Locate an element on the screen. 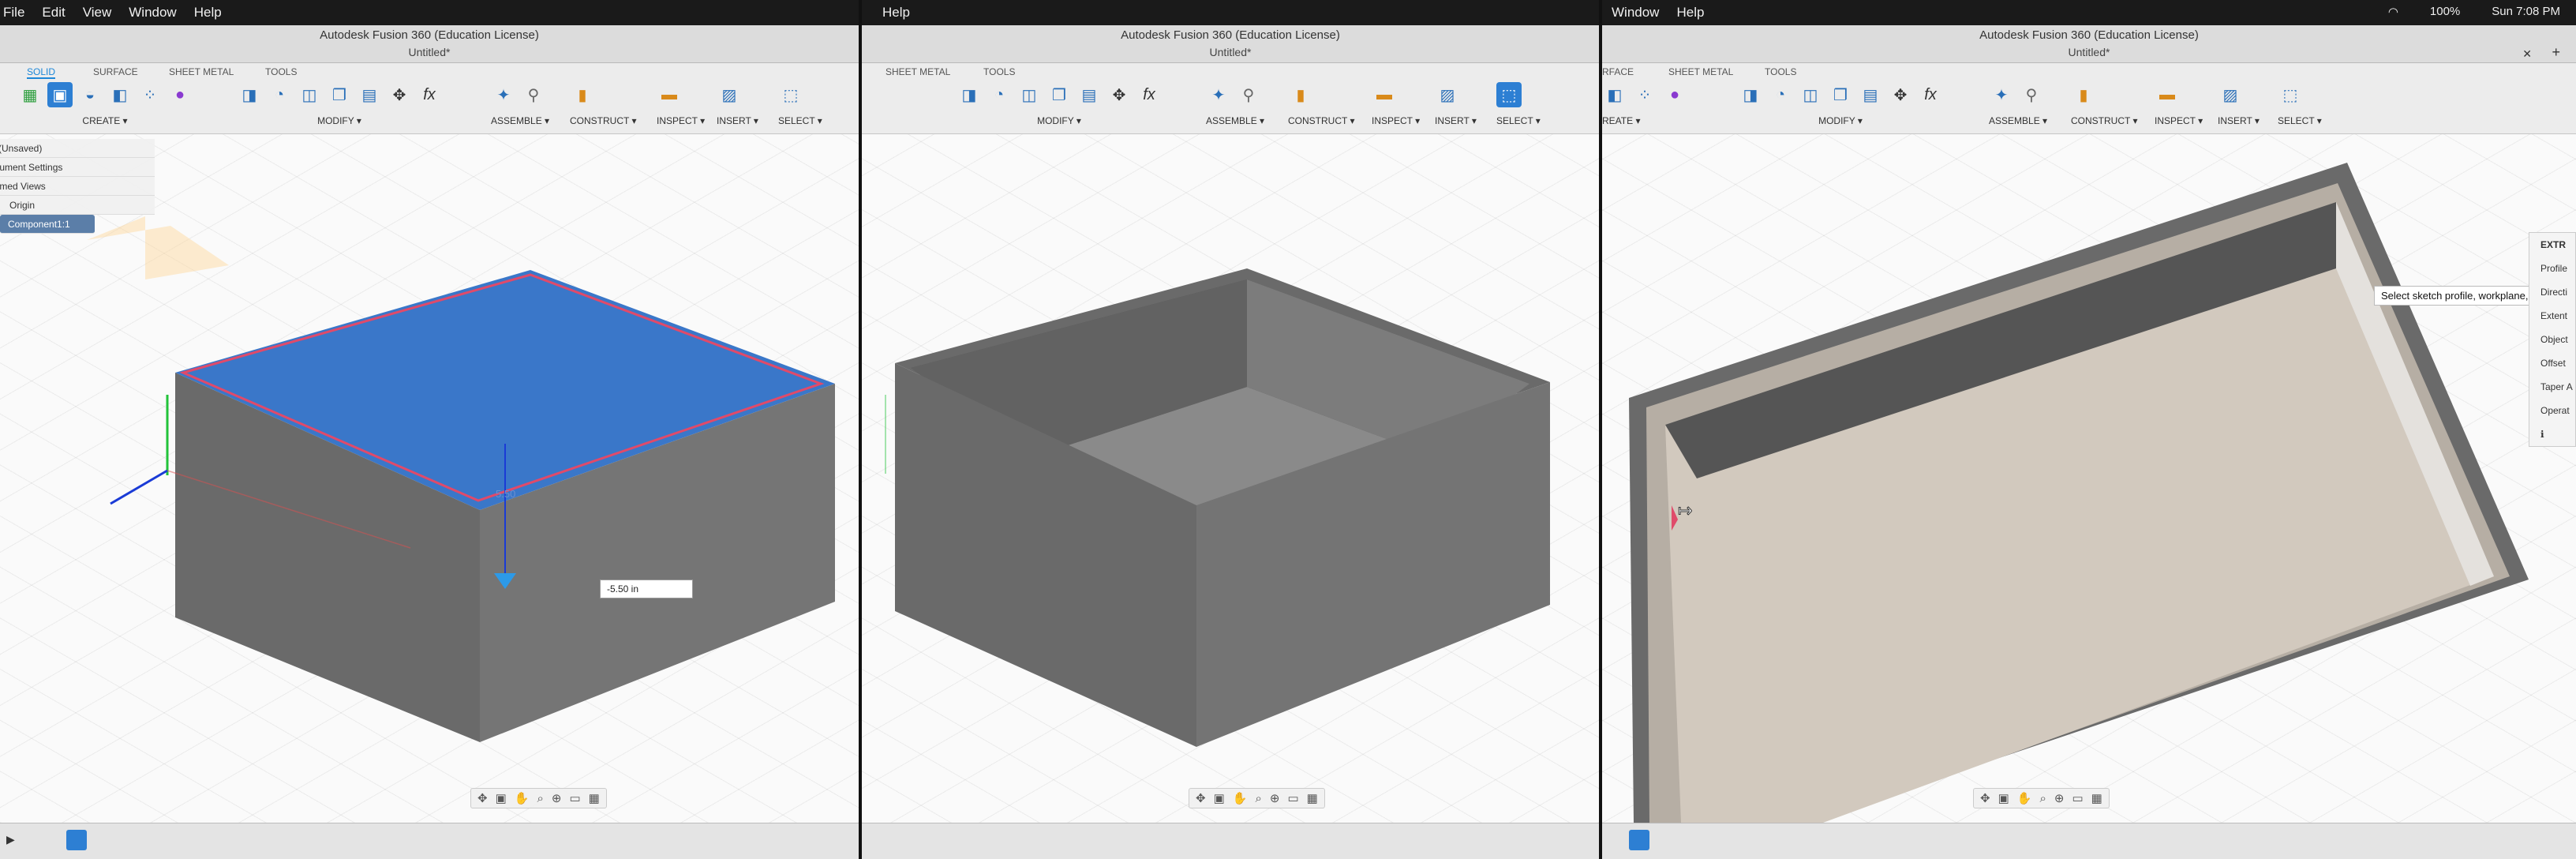 The image size is (2576, 859). construct-menu-middle: CONSTRUCT ▾ is located at coordinates (1321, 120).